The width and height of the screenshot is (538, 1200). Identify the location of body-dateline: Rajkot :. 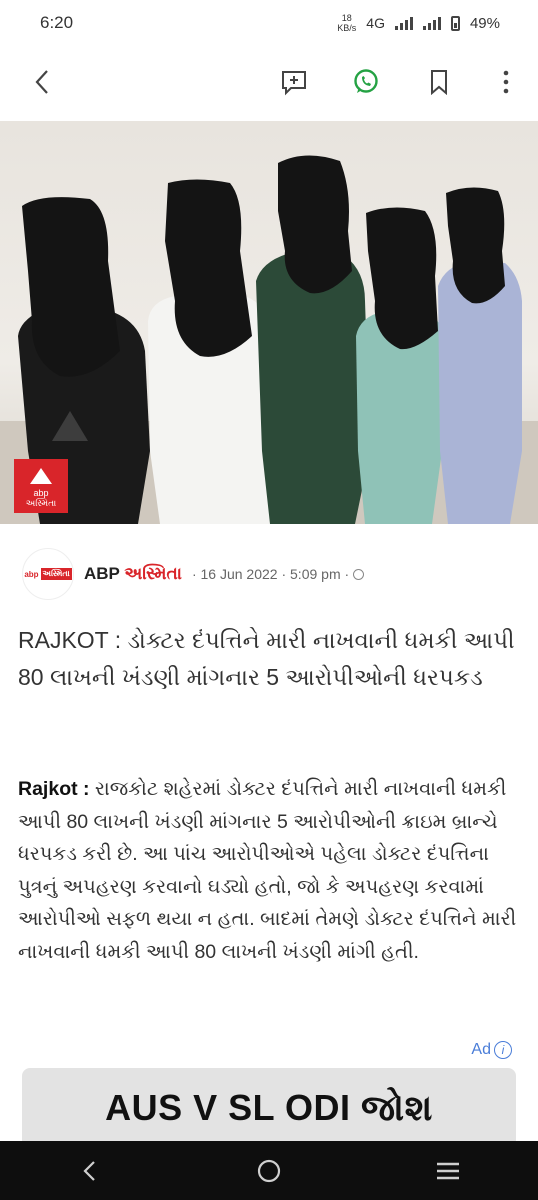
(54, 789).